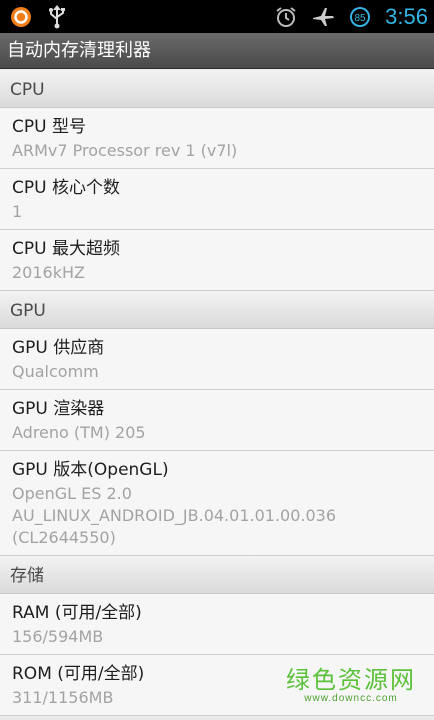 Image resolution: width=434 pixels, height=720 pixels. What do you see at coordinates (286, 17) in the screenshot?
I see `alarm-icon` at bounding box center [286, 17].